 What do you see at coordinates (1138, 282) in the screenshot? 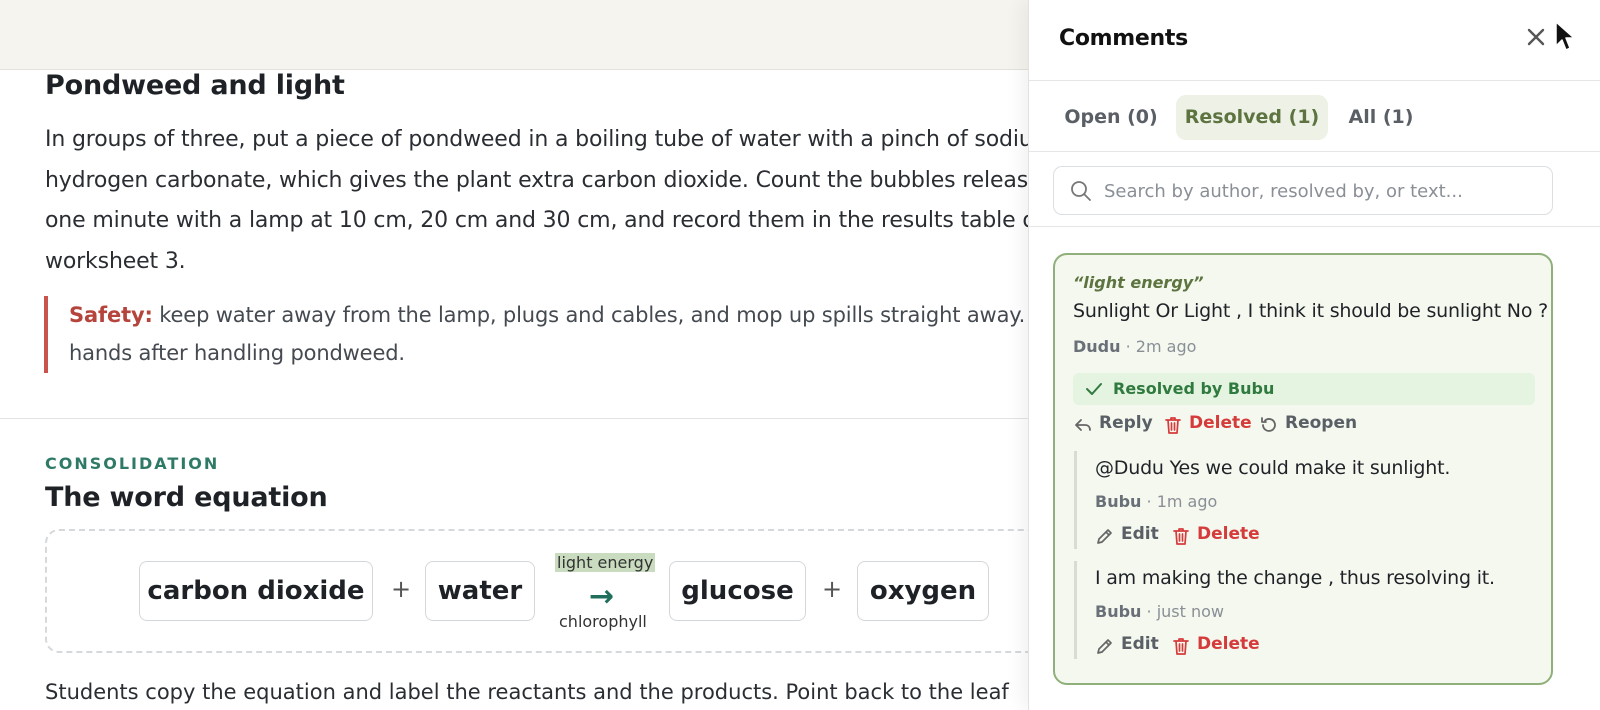
I see `quoted-text: “light energy”` at bounding box center [1138, 282].